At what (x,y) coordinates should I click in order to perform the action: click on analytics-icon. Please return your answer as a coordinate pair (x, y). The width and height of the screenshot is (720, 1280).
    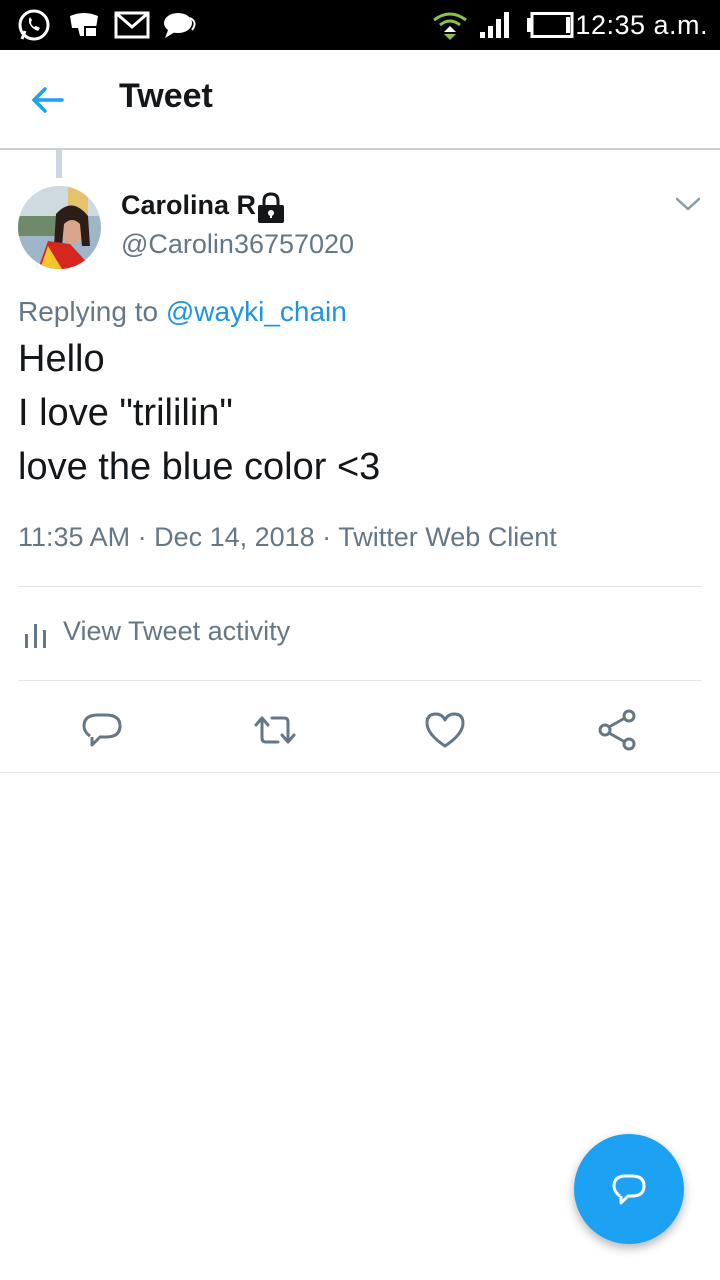
    Looking at the image, I should click on (35, 636).